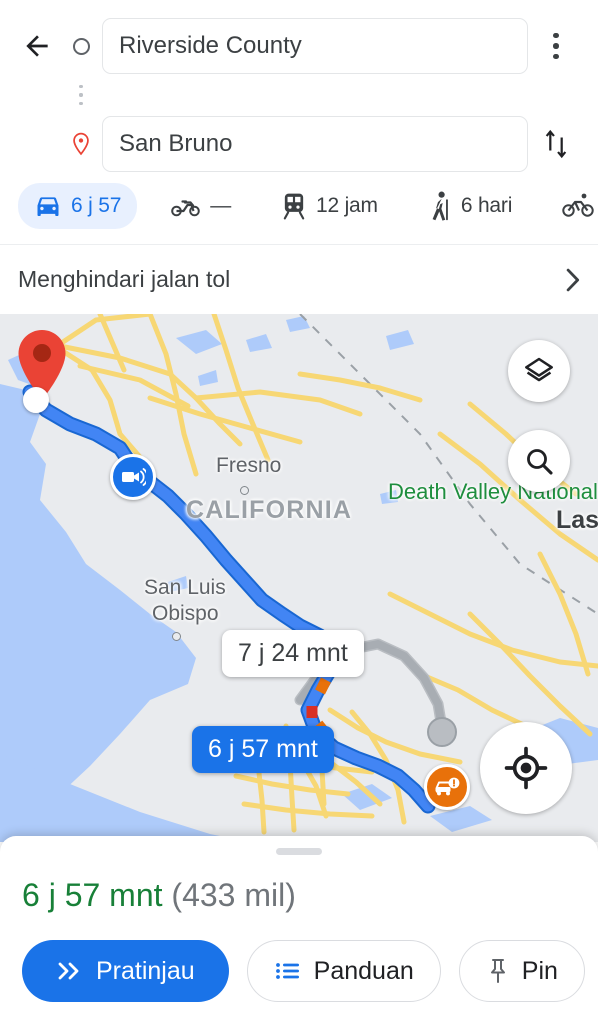 Image resolution: width=598 pixels, height=1024 pixels. What do you see at coordinates (573, 279) in the screenshot?
I see `chevron-right-icon` at bounding box center [573, 279].